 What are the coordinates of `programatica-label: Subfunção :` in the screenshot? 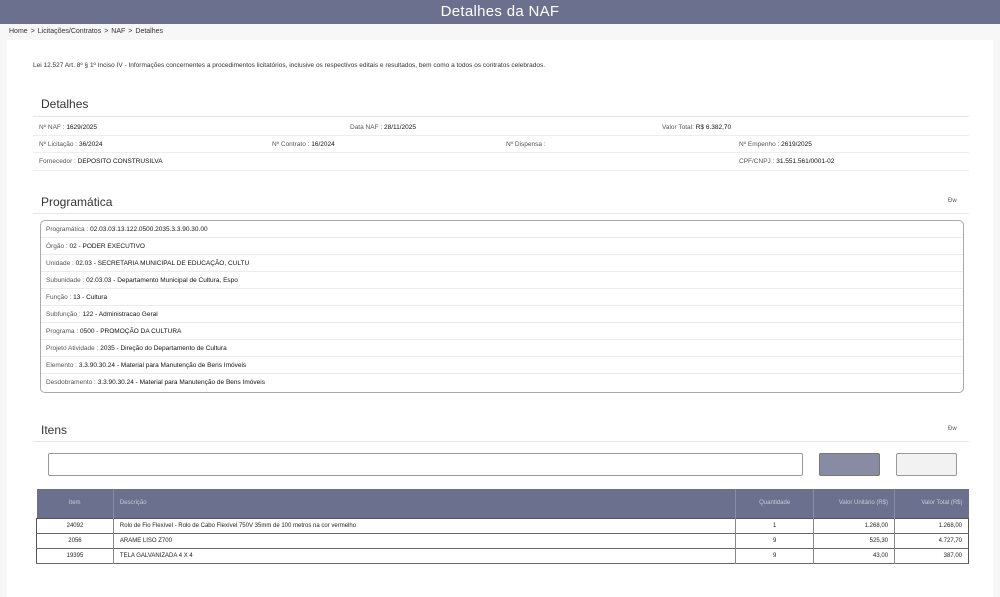 It's located at (63, 314).